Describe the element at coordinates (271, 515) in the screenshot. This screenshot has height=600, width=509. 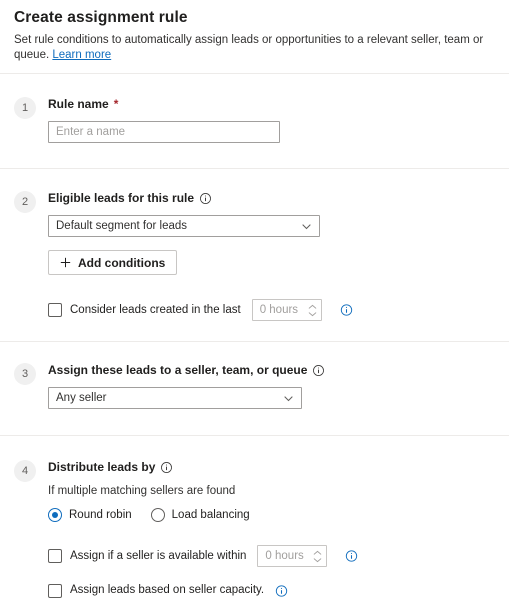
I see `distribution-radio-group: Round robin Load balancing` at that location.